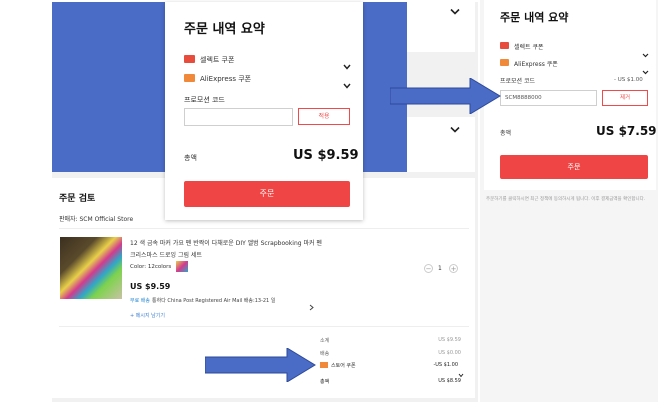 This screenshot has width=658, height=402. Describe the element at coordinates (343, 366) in the screenshot. I see `store-coupon-label: 스토어 쿠폰` at that location.